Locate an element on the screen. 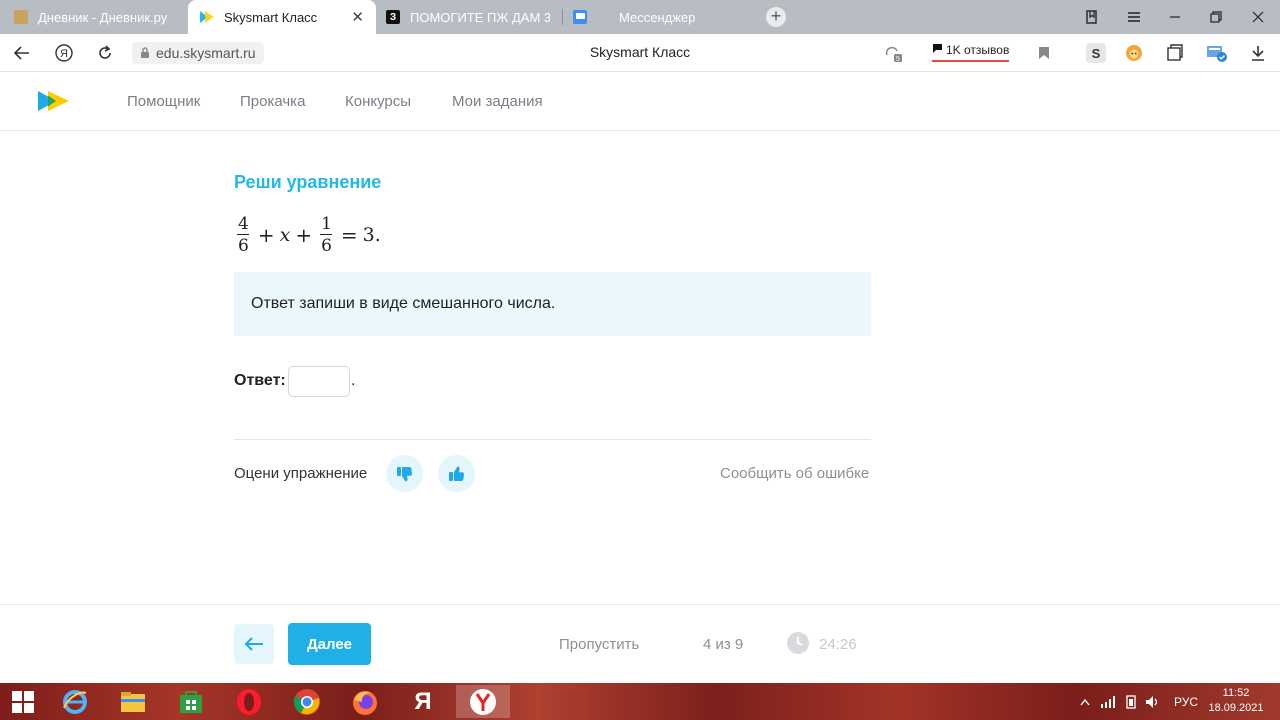  mail-extension-icon is located at coordinates (1217, 53).